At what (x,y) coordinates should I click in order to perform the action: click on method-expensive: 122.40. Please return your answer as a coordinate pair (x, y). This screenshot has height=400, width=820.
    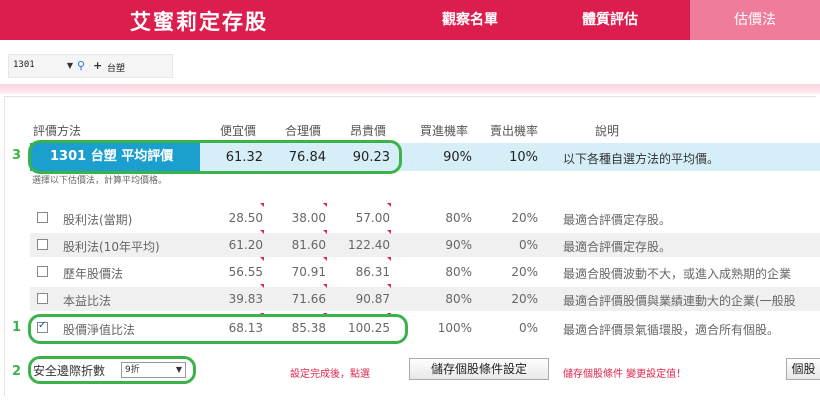
    Looking at the image, I should click on (369, 245).